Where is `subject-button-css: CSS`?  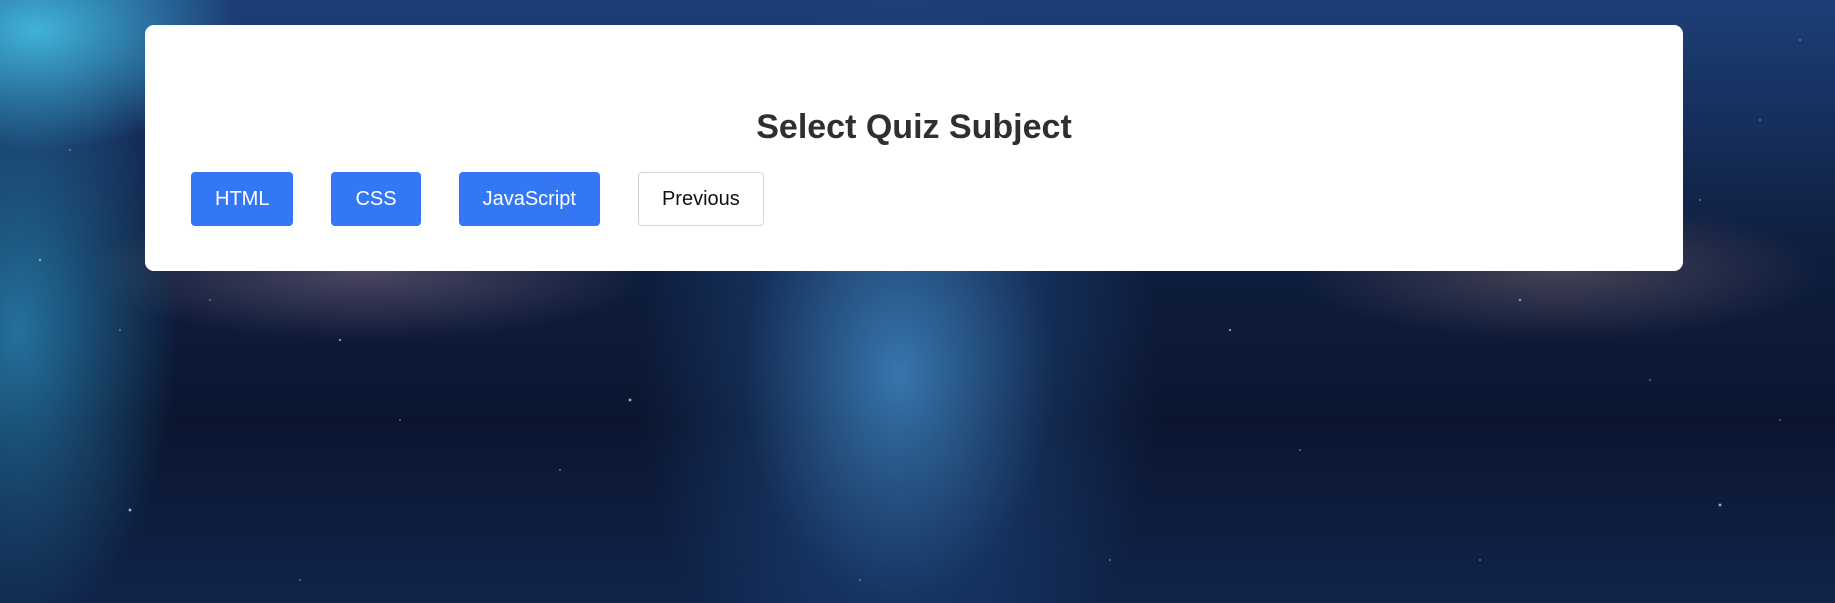 subject-button-css: CSS is located at coordinates (376, 199).